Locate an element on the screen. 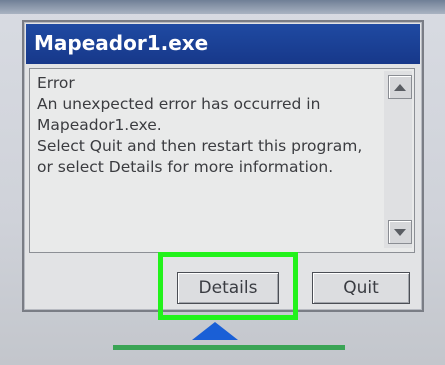  arrow-up-icon is located at coordinates (400, 87).